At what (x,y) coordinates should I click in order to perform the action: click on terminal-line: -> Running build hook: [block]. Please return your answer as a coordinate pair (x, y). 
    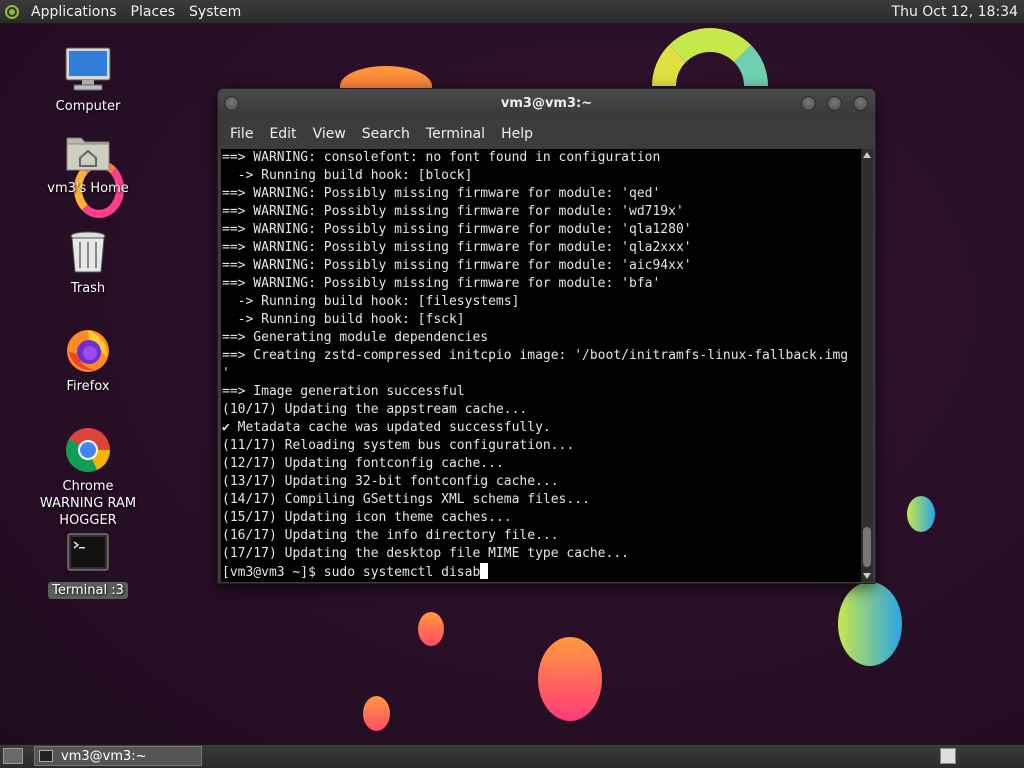
    Looking at the image, I should click on (347, 175).